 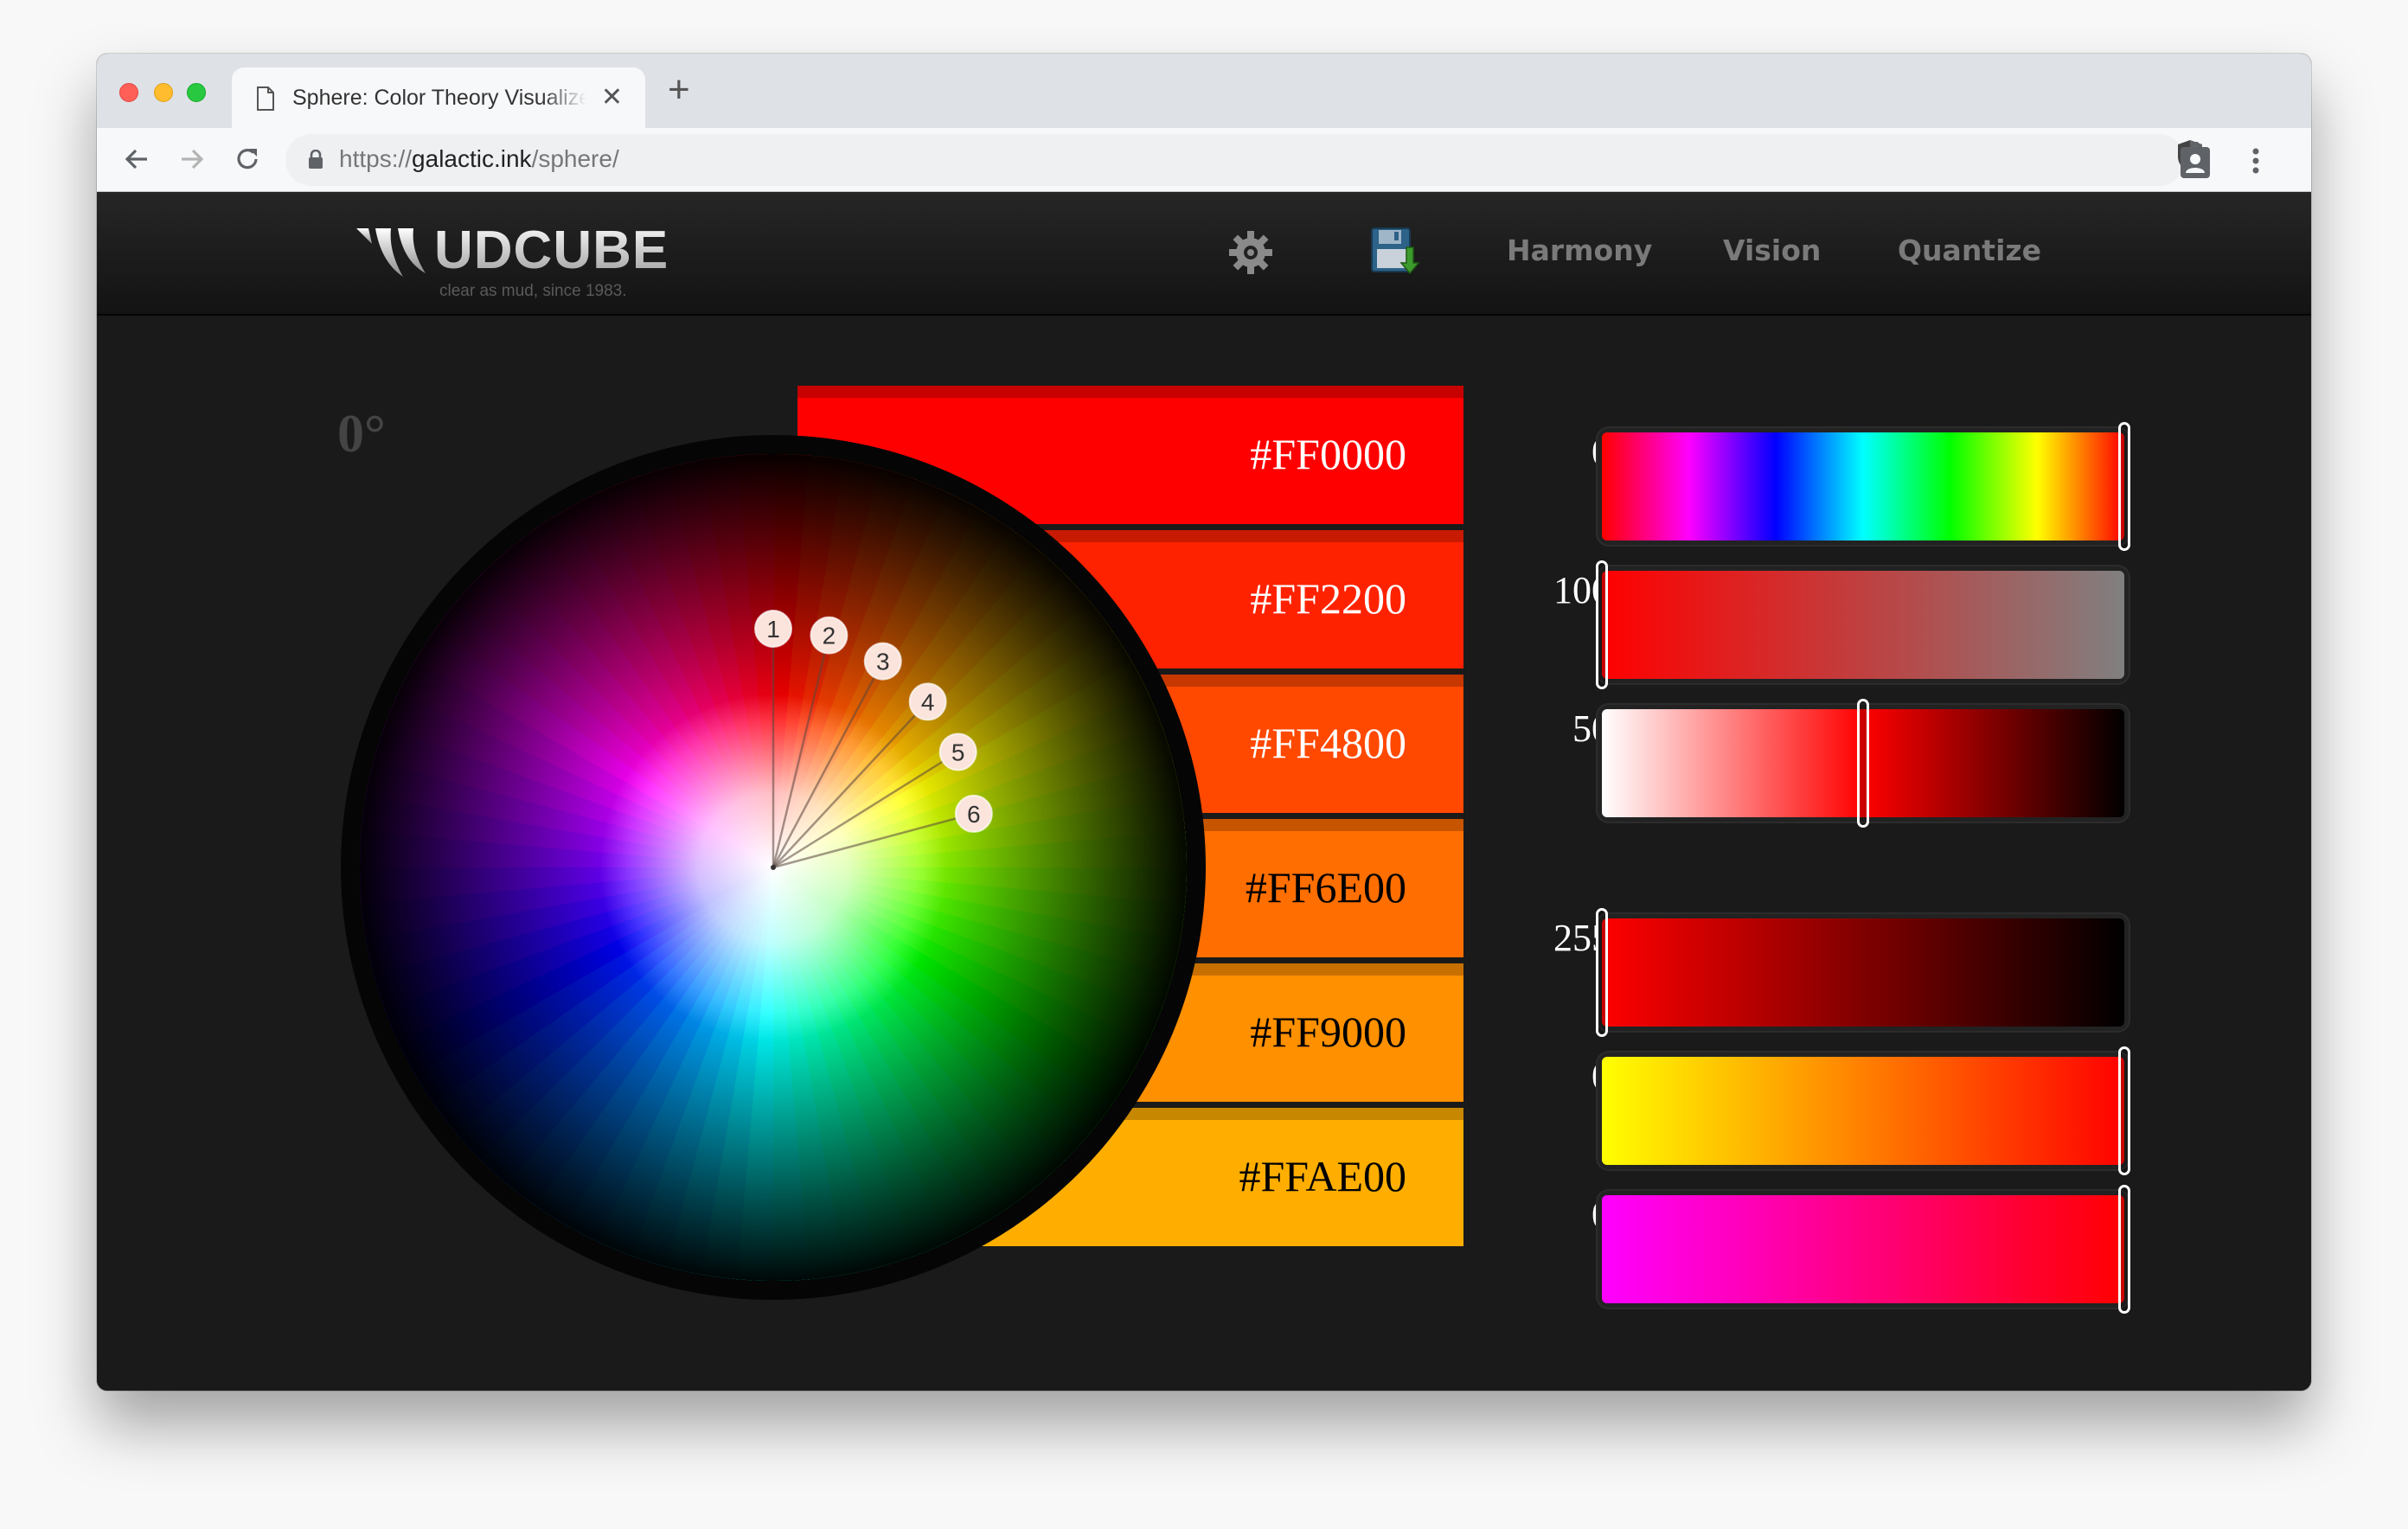 What do you see at coordinates (2195, 161) in the screenshot?
I see `profile-badge-icon` at bounding box center [2195, 161].